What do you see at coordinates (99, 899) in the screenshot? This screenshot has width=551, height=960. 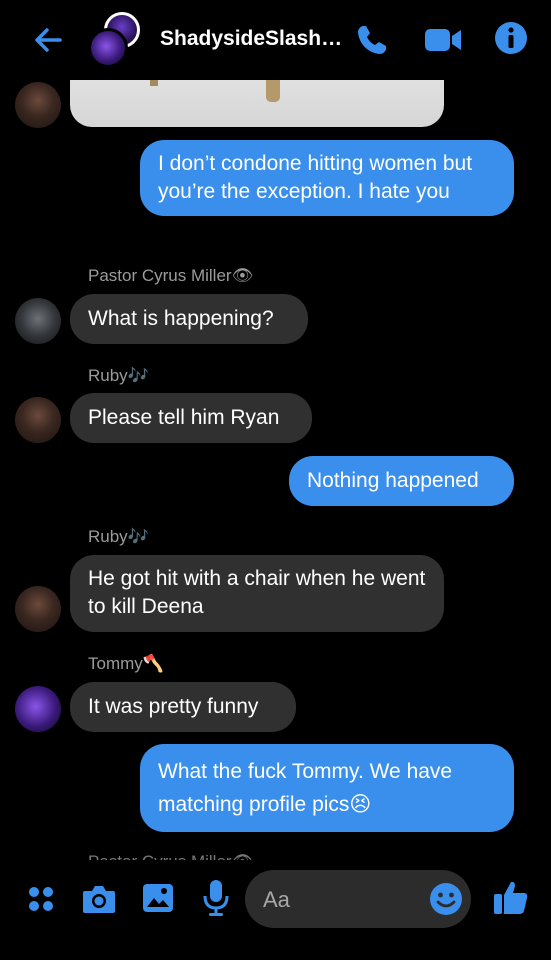 I see `camera-icon` at bounding box center [99, 899].